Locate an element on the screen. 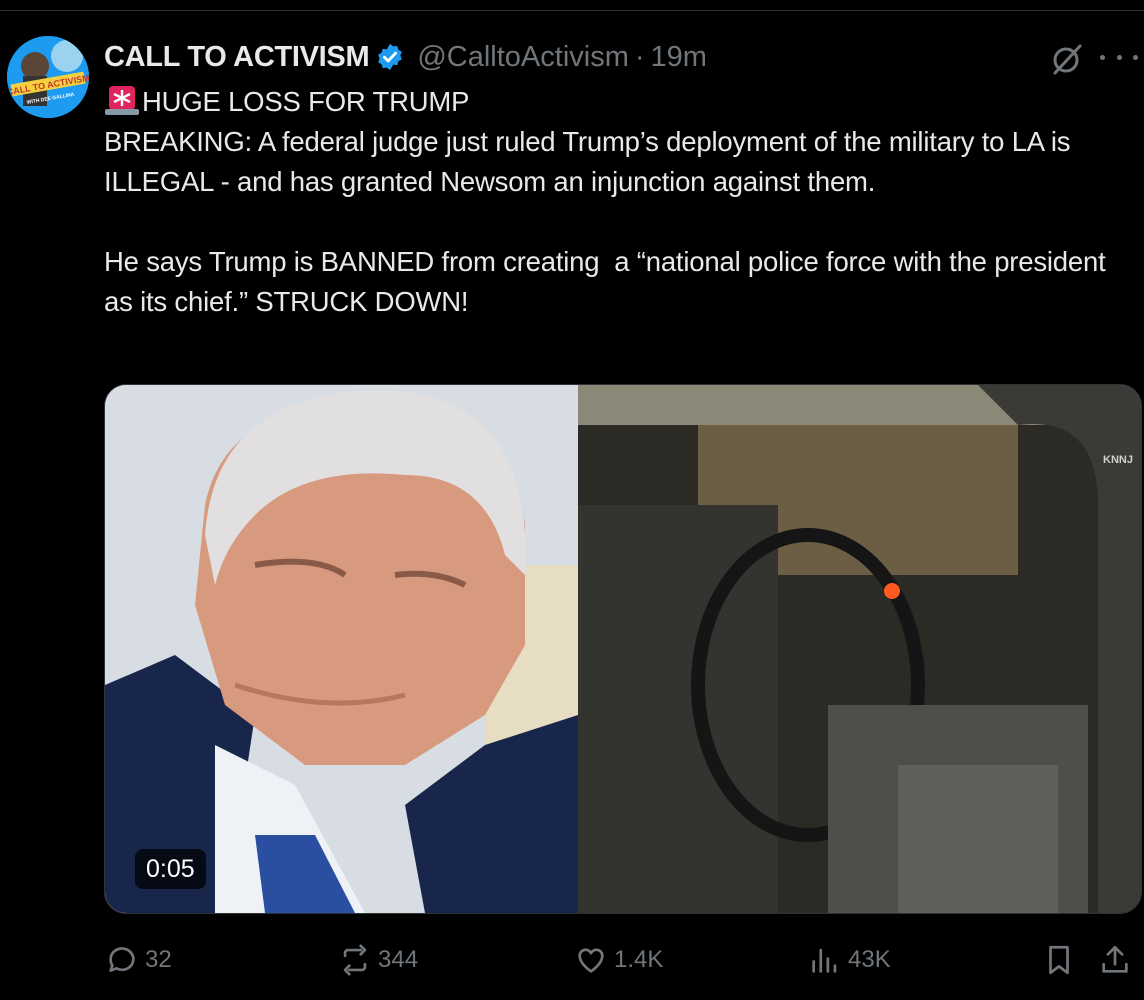  share-icon is located at coordinates (1115, 959).